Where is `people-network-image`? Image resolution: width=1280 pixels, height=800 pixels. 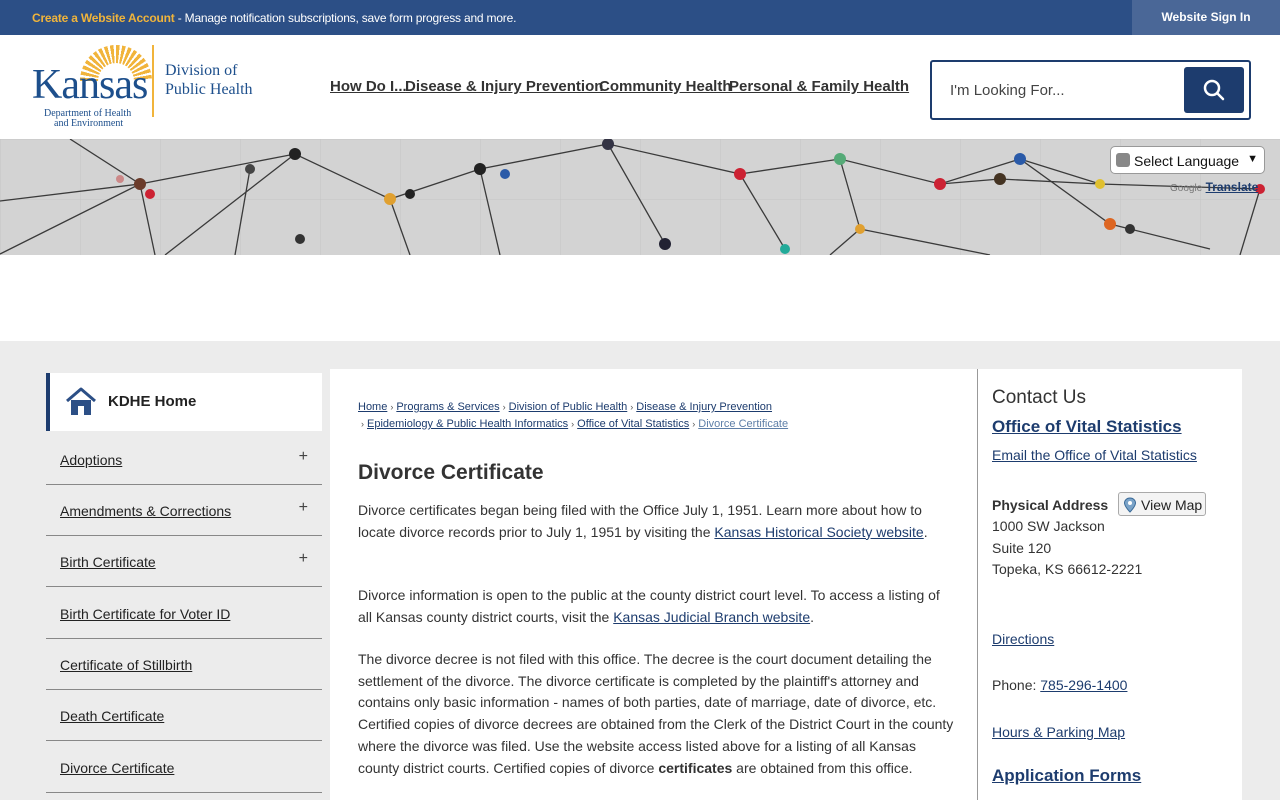 people-network-image is located at coordinates (640, 197).